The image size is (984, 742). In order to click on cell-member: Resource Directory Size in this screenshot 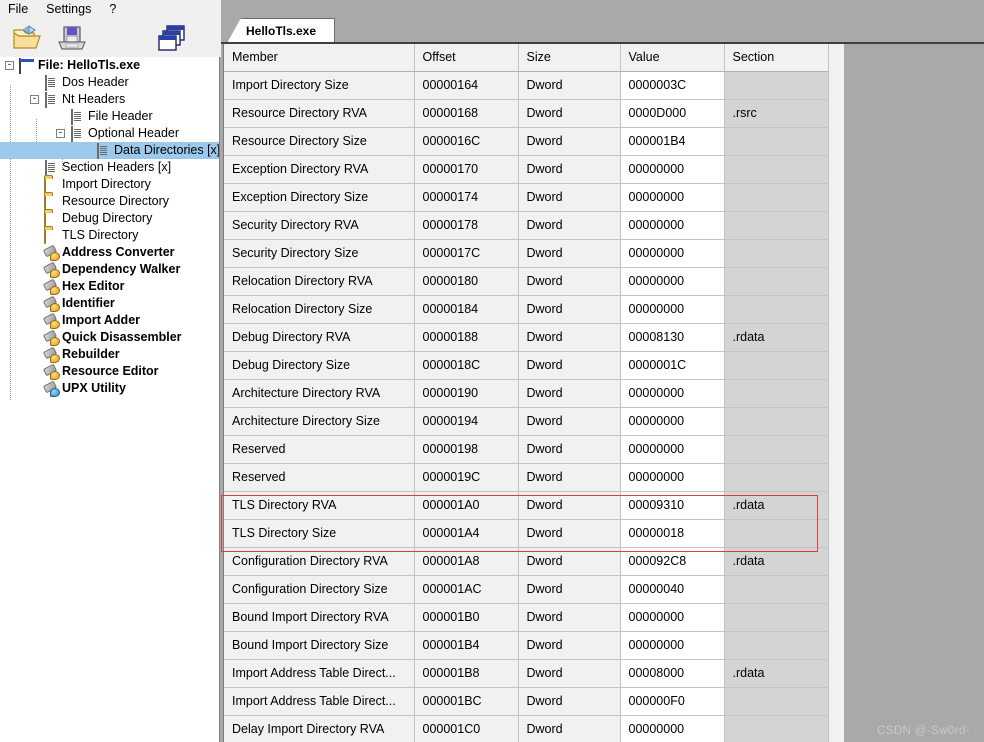, I will do `click(319, 141)`.